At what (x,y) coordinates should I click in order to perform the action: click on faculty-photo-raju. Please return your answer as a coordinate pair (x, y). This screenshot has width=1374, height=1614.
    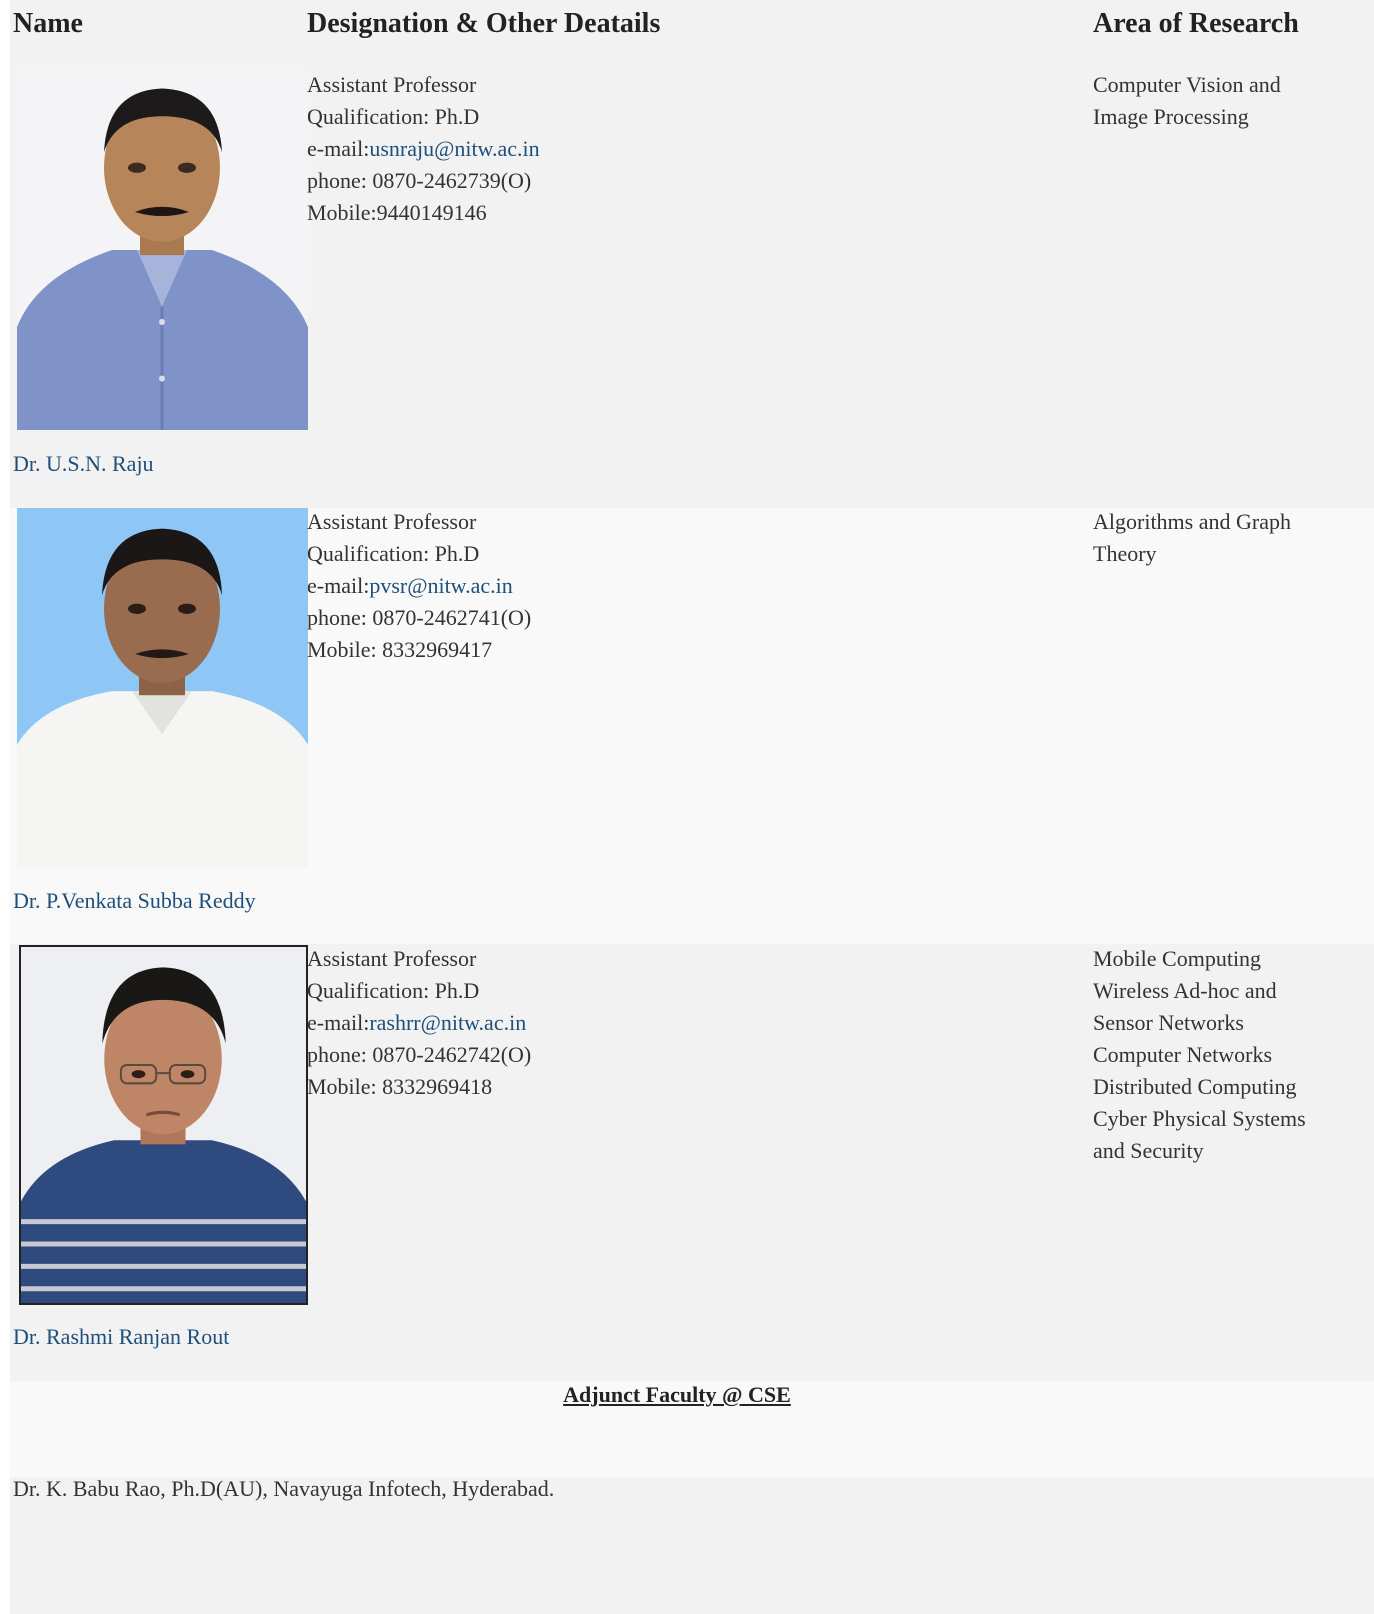
    Looking at the image, I should click on (162, 250).